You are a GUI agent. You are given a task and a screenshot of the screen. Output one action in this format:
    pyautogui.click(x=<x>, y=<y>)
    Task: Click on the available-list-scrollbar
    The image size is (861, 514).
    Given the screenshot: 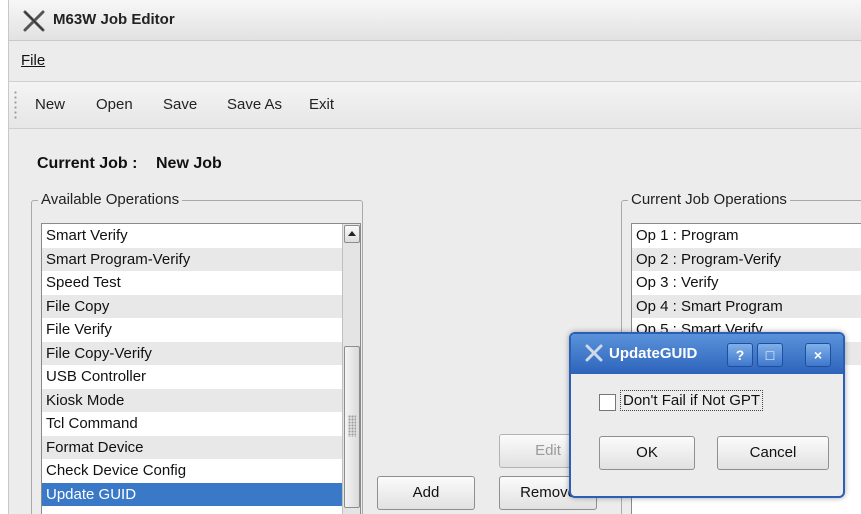 What is the action you would take?
    pyautogui.click(x=351, y=369)
    